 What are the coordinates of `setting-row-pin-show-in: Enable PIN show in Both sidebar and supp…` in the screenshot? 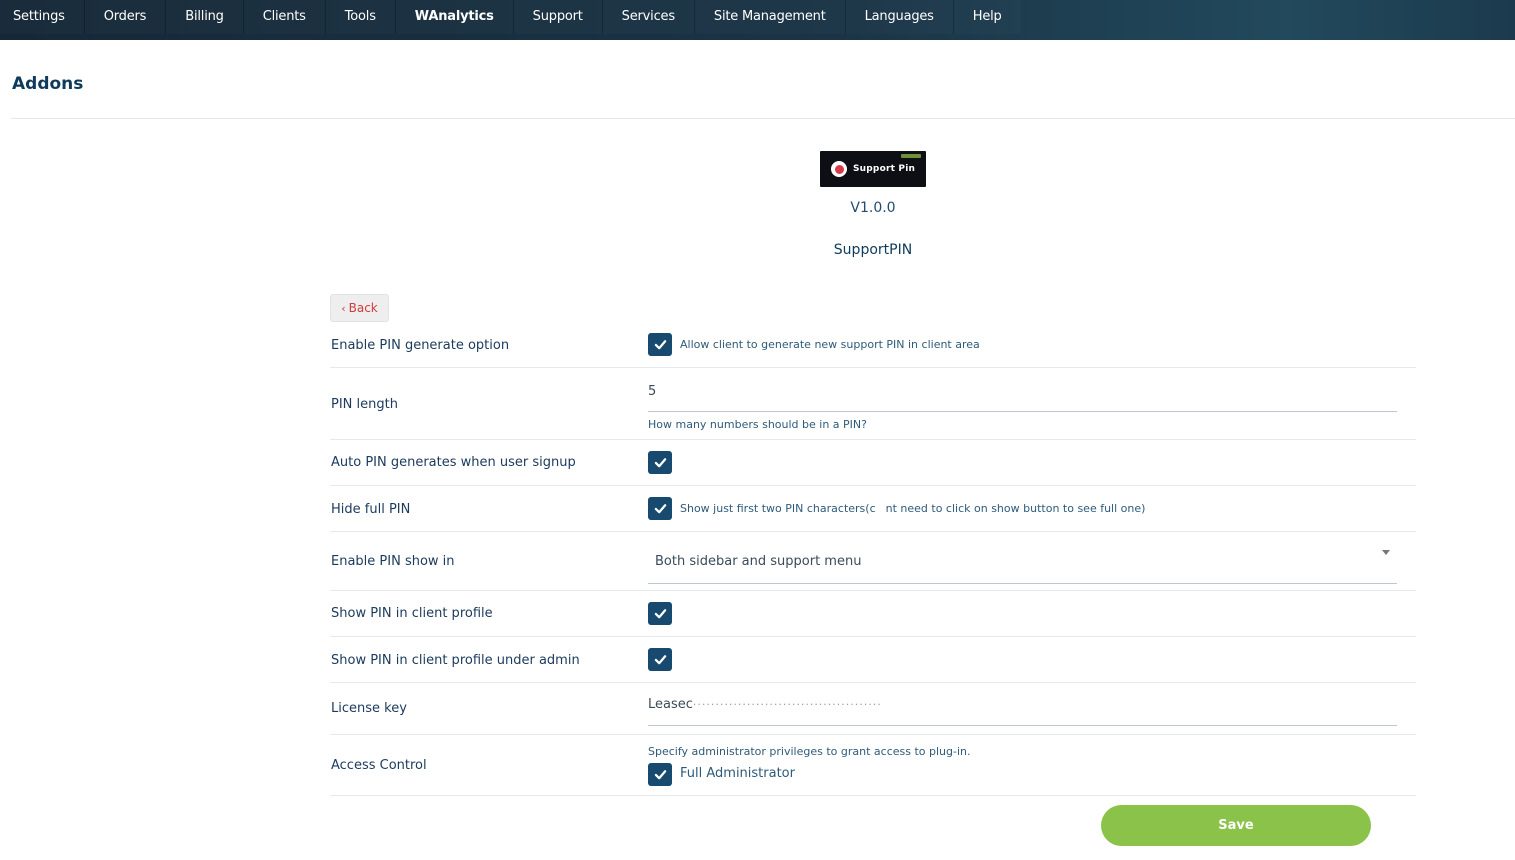 It's located at (873, 561).